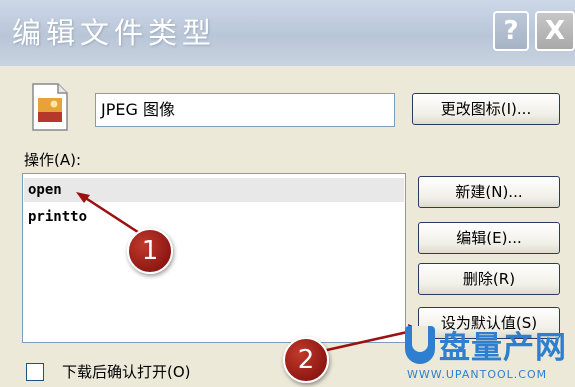 The image size is (575, 387). I want to click on actions-label: 操作(A):, so click(53, 160).